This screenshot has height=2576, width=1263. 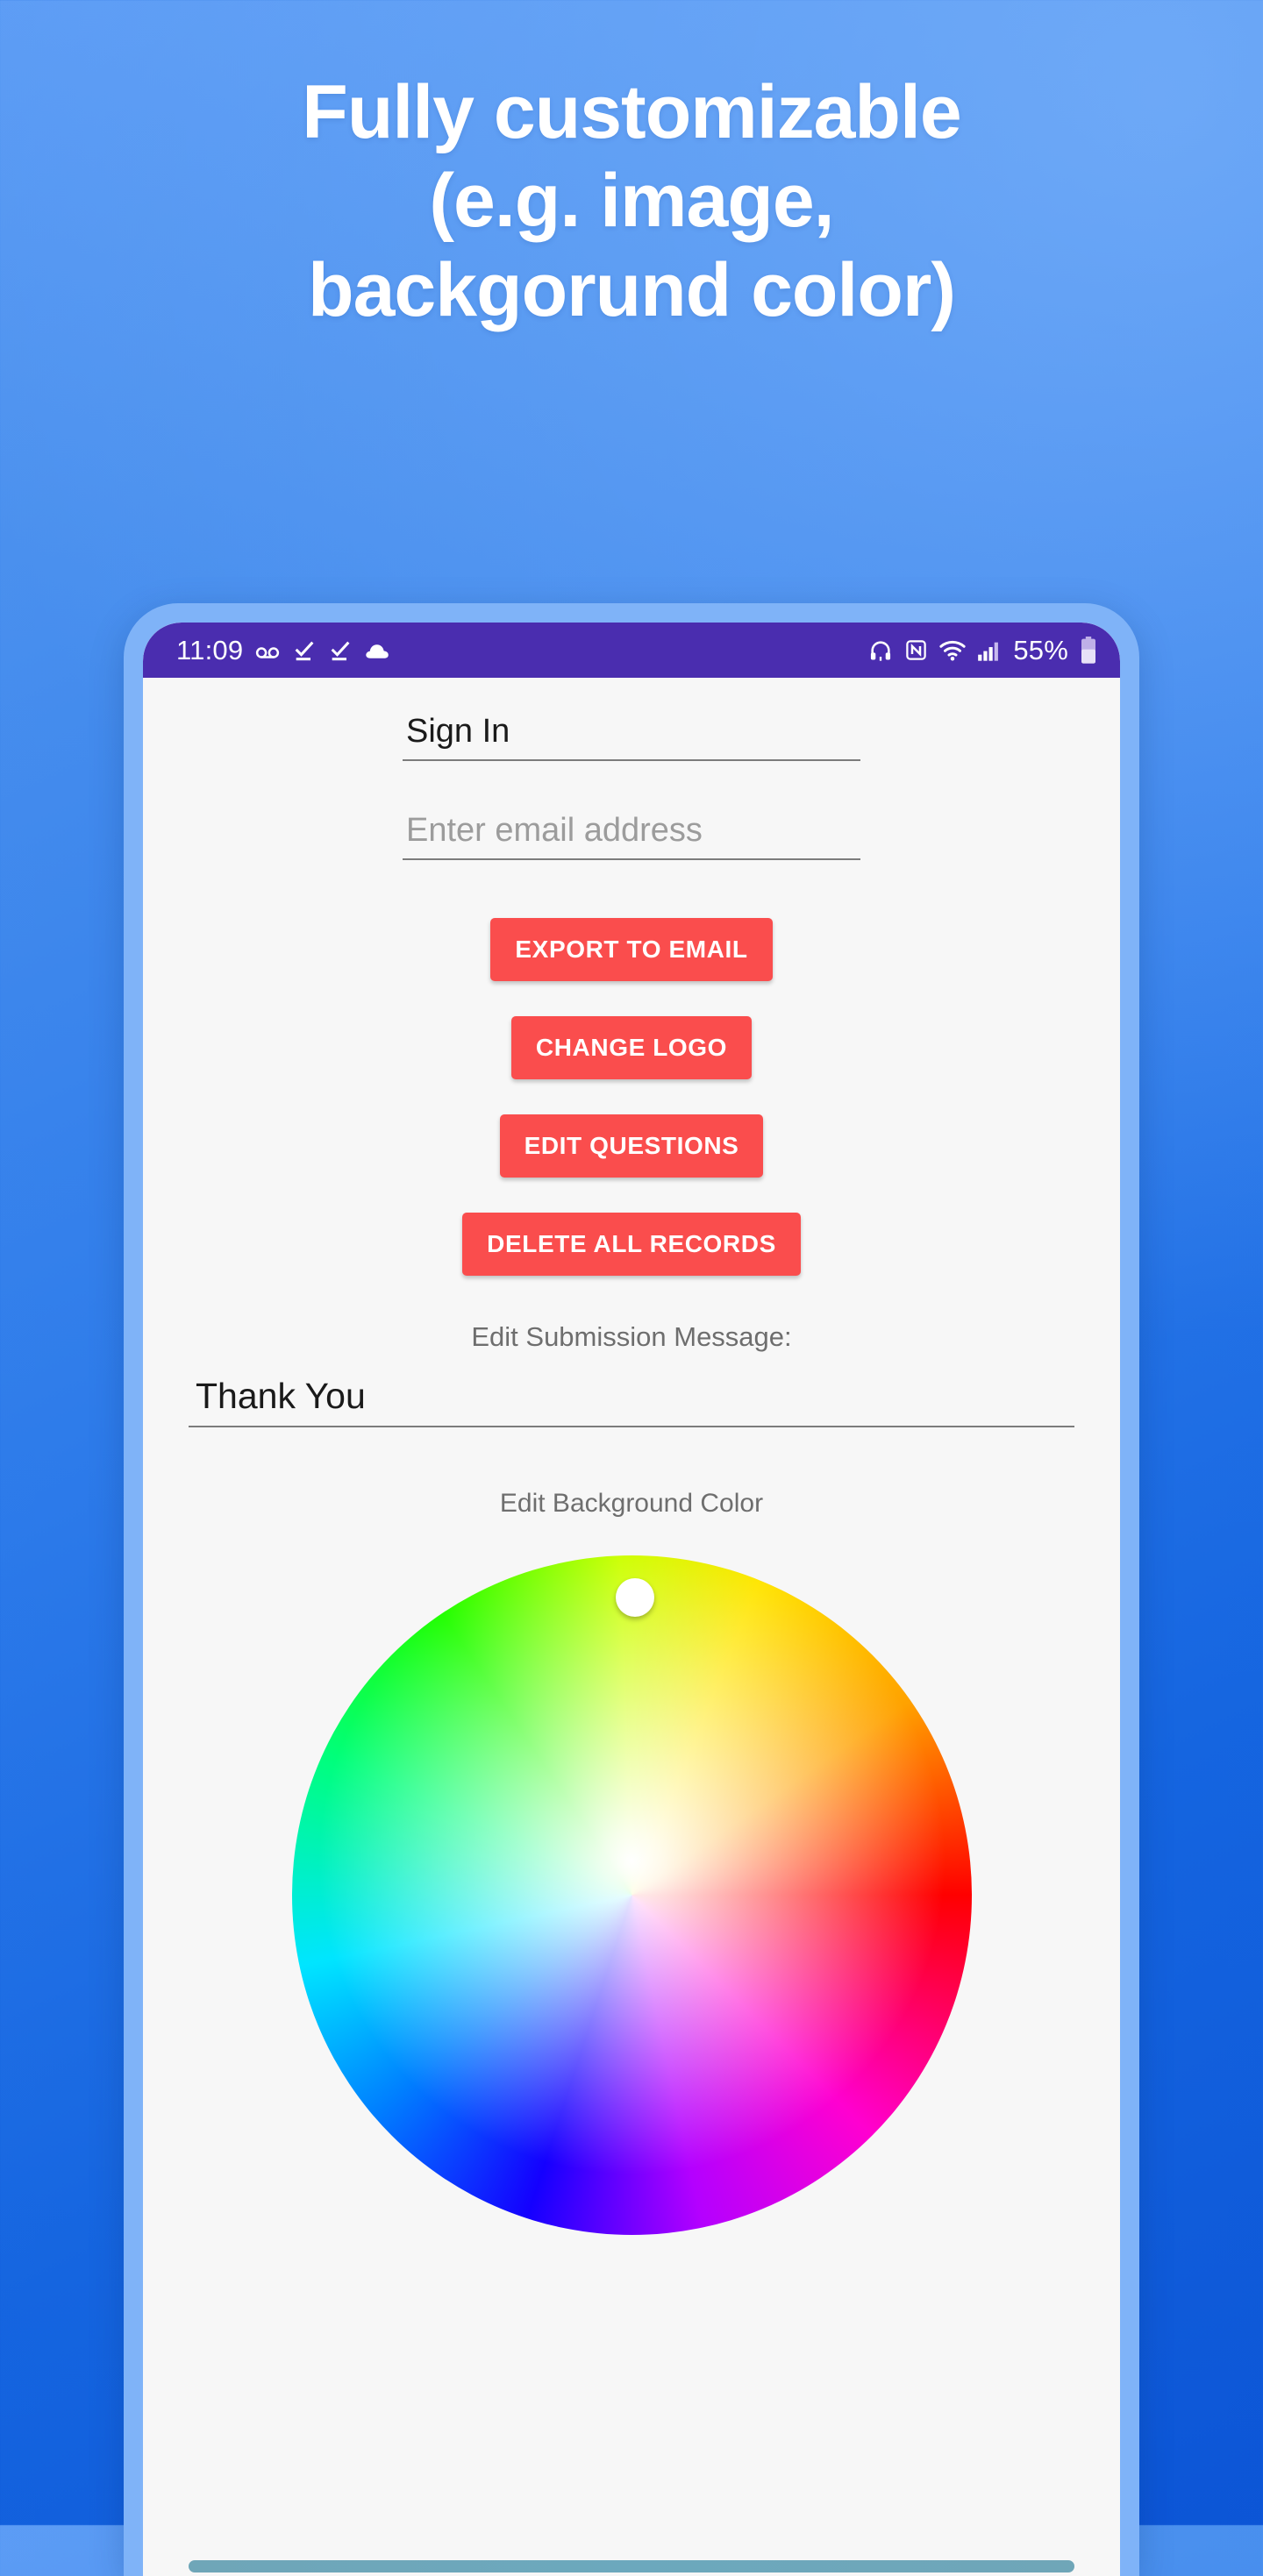 I want to click on color-wheel, so click(x=631, y=1895).